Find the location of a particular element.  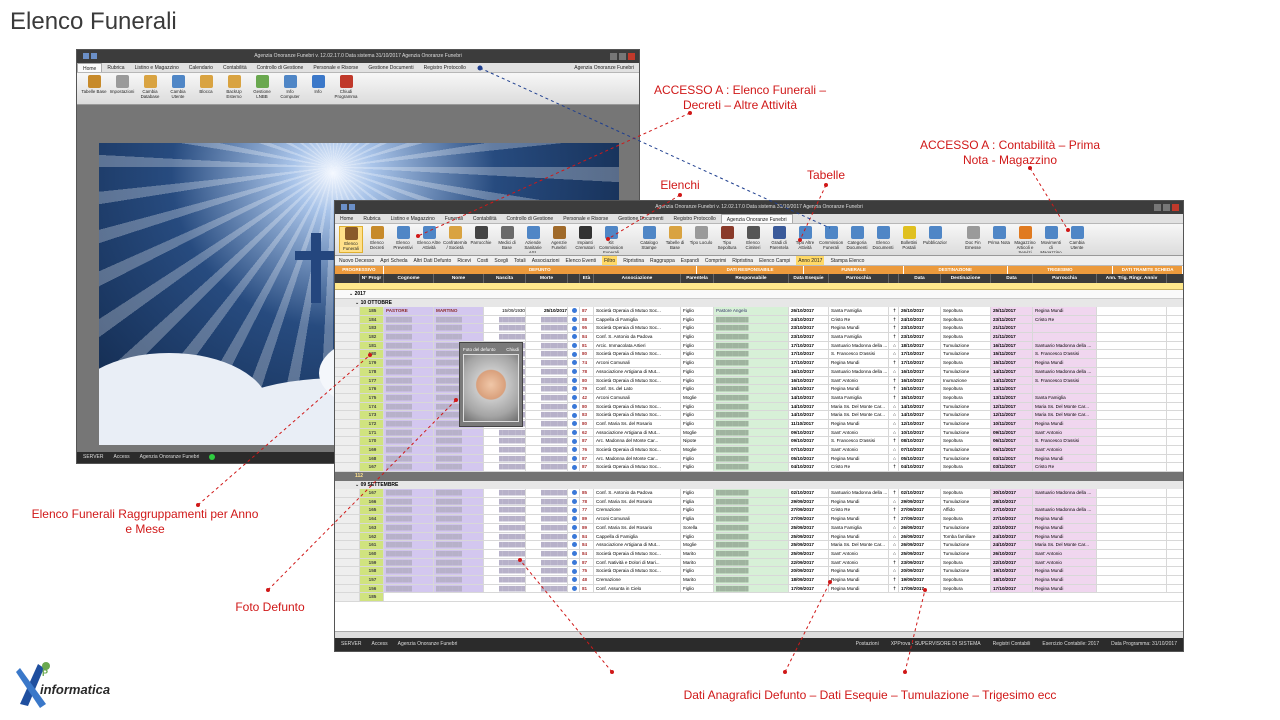

ribbon-button: Cambia Database is located at coordinates (150, 88).